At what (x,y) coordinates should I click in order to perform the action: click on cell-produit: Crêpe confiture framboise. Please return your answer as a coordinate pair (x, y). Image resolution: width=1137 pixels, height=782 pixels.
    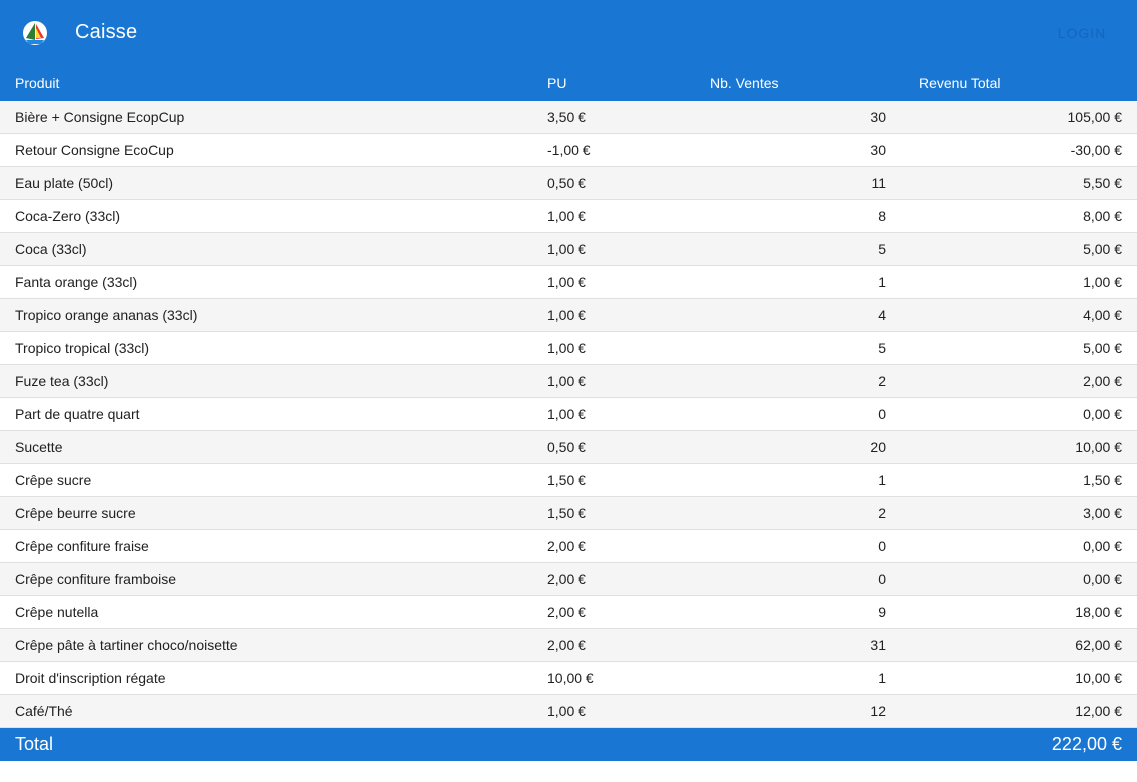
    Looking at the image, I should click on (96, 579).